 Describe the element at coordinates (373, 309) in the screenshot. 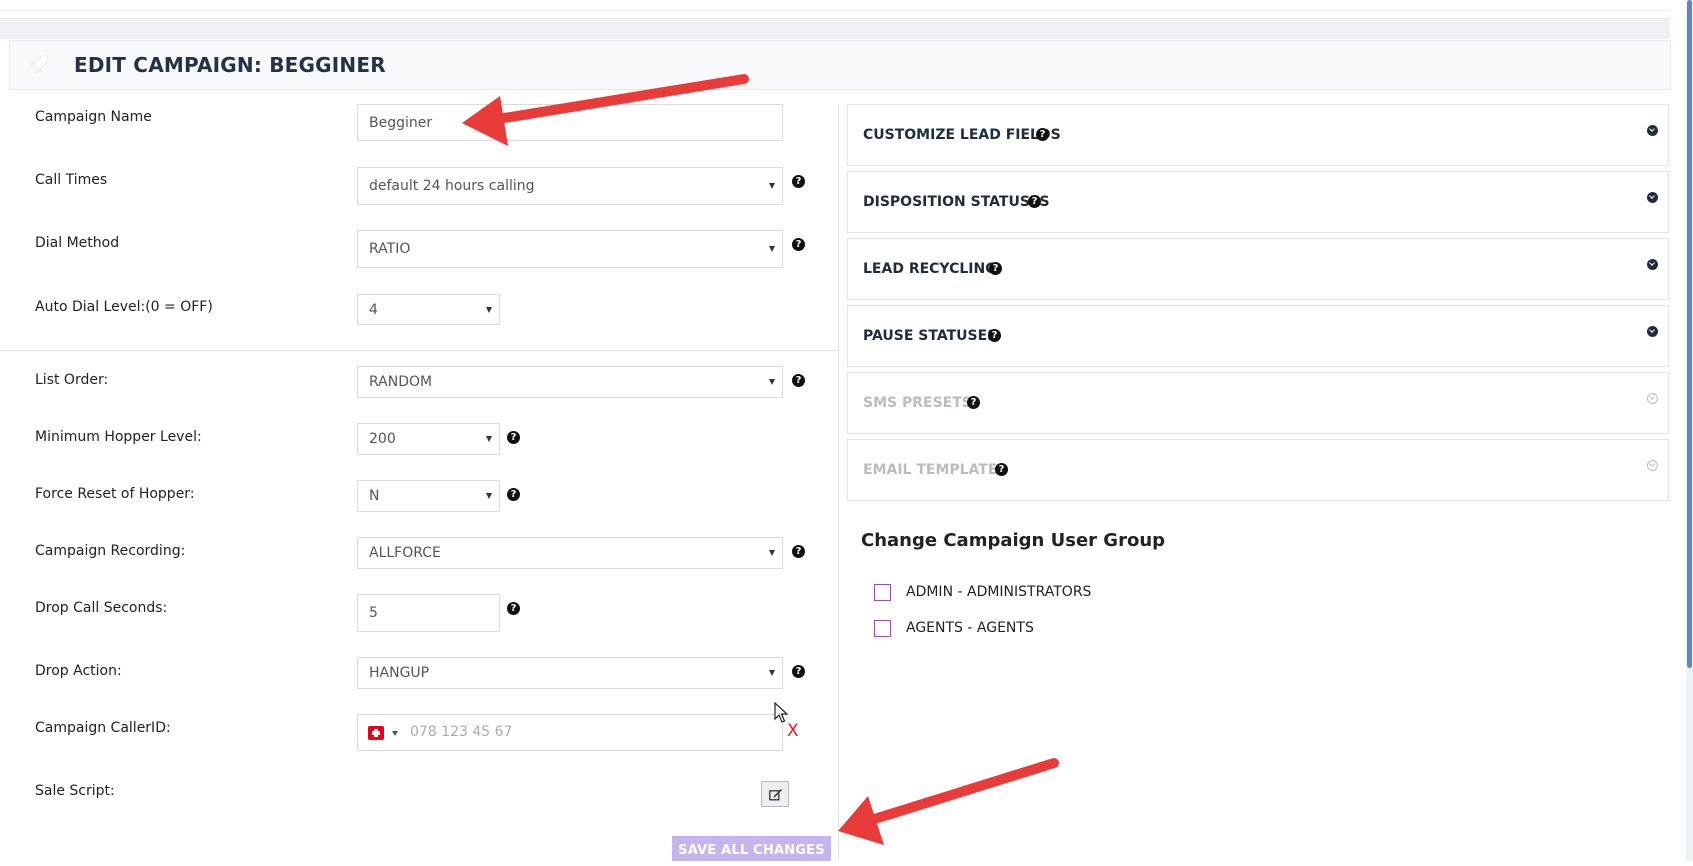

I see `auto-dial-value: 4` at that location.